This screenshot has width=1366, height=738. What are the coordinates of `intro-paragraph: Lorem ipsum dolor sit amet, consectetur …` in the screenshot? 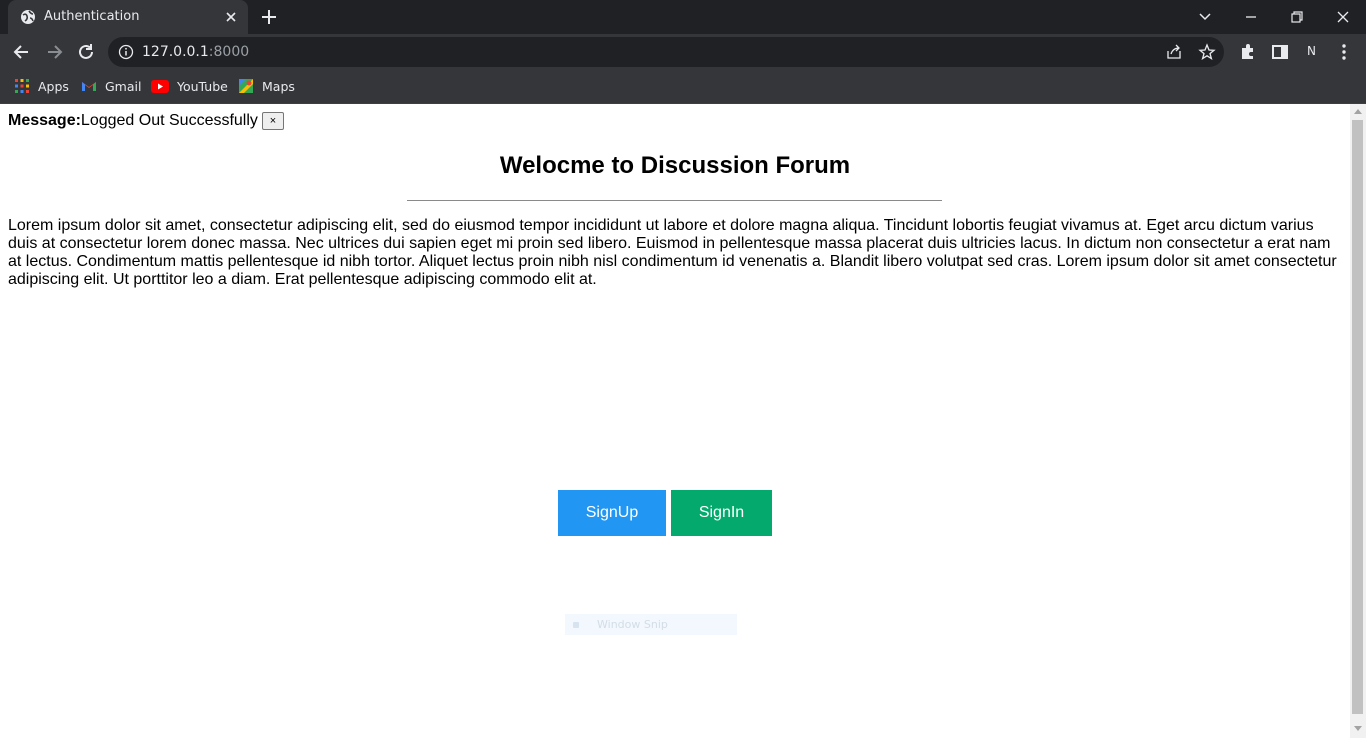 It's located at (672, 252).